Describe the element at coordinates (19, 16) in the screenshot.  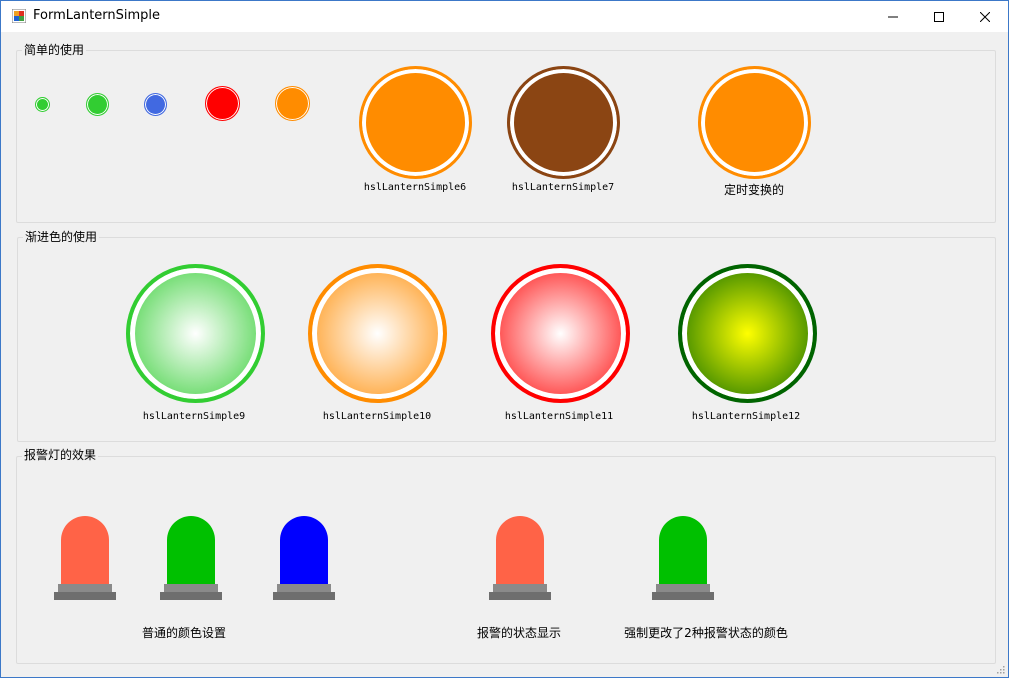
I see `app-icon` at that location.